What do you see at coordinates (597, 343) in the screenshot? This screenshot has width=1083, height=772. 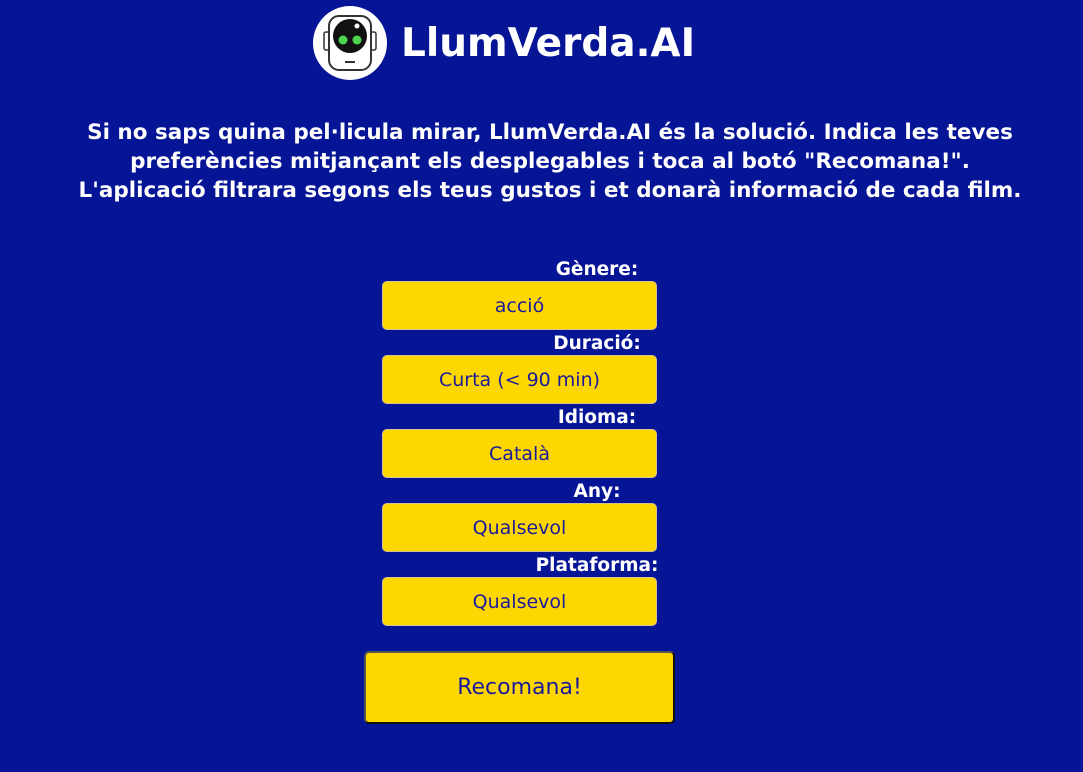 I see `duration-label: Duració:` at bounding box center [597, 343].